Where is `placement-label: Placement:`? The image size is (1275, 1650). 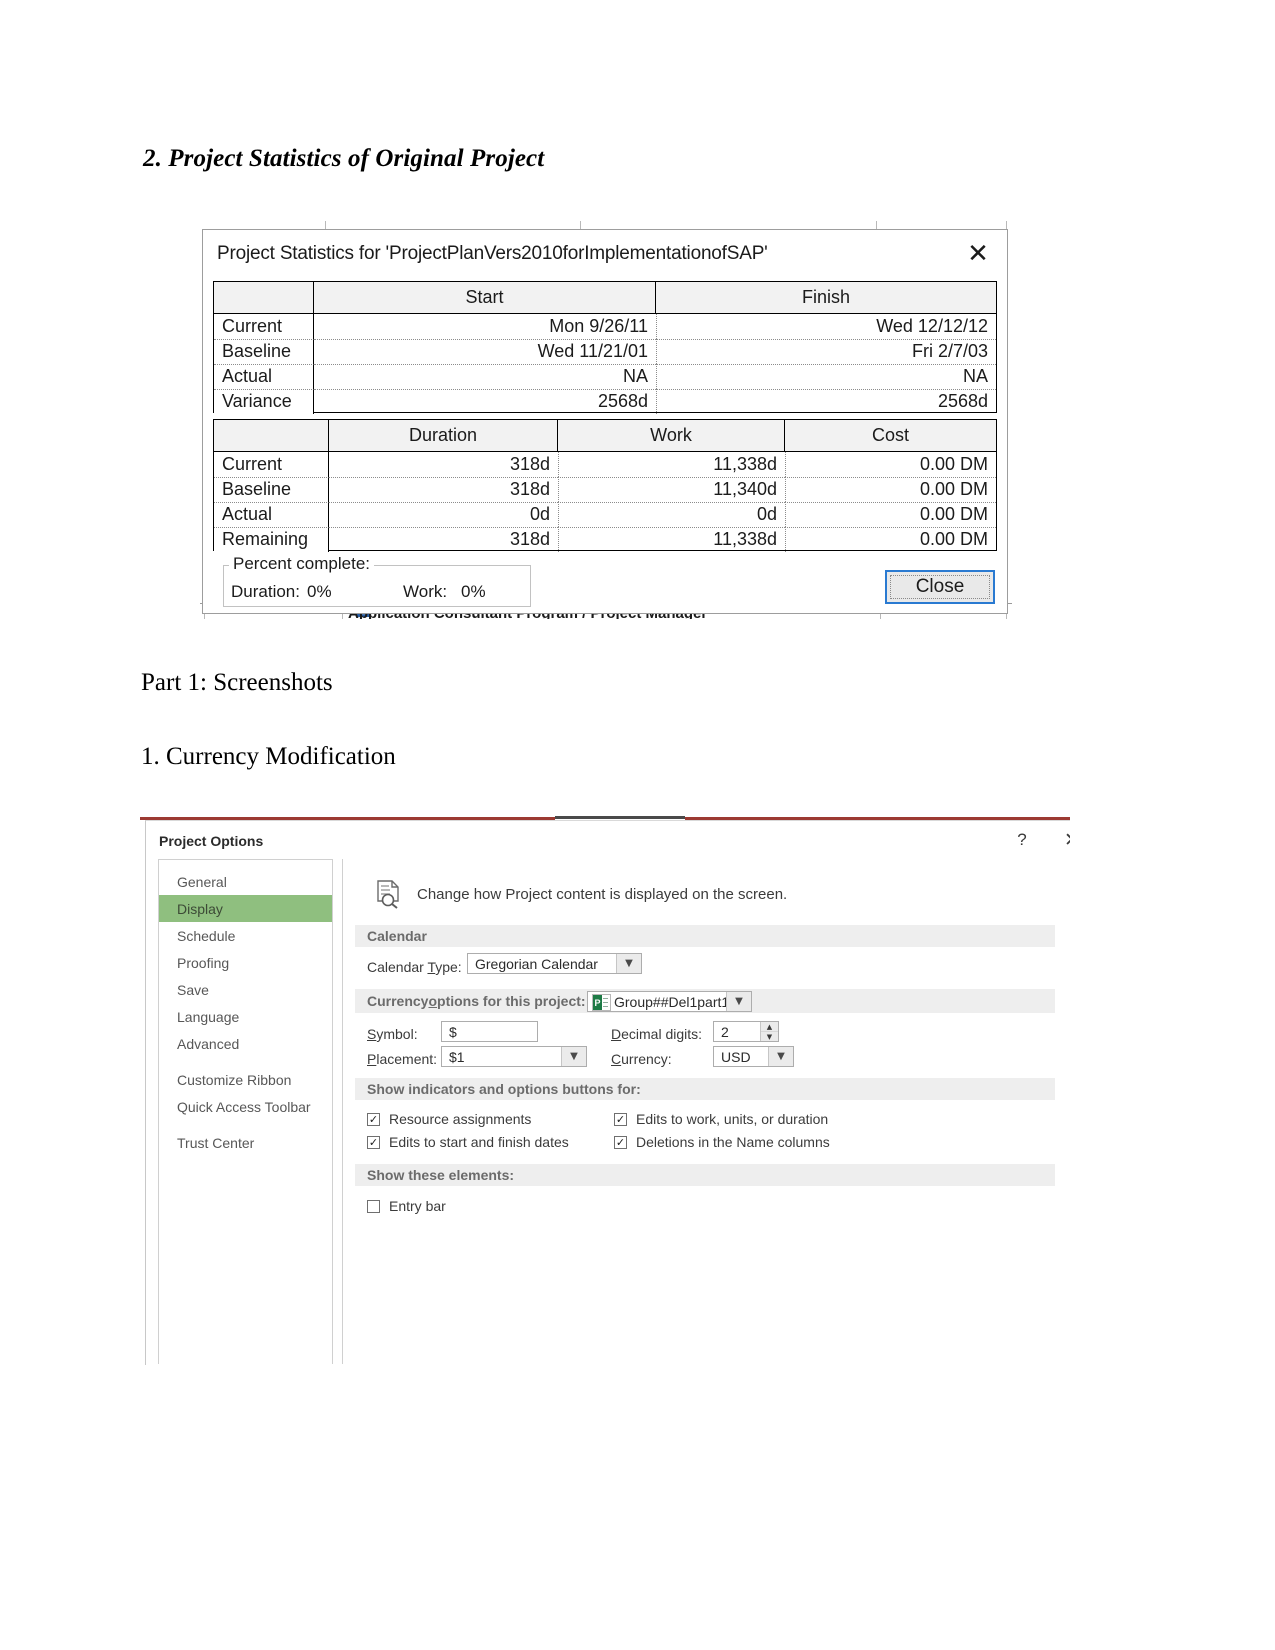 placement-label: Placement: is located at coordinates (402, 1059).